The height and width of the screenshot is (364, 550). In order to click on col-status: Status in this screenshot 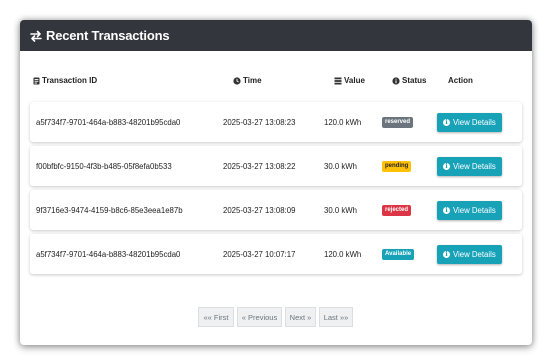, I will do `click(409, 80)`.